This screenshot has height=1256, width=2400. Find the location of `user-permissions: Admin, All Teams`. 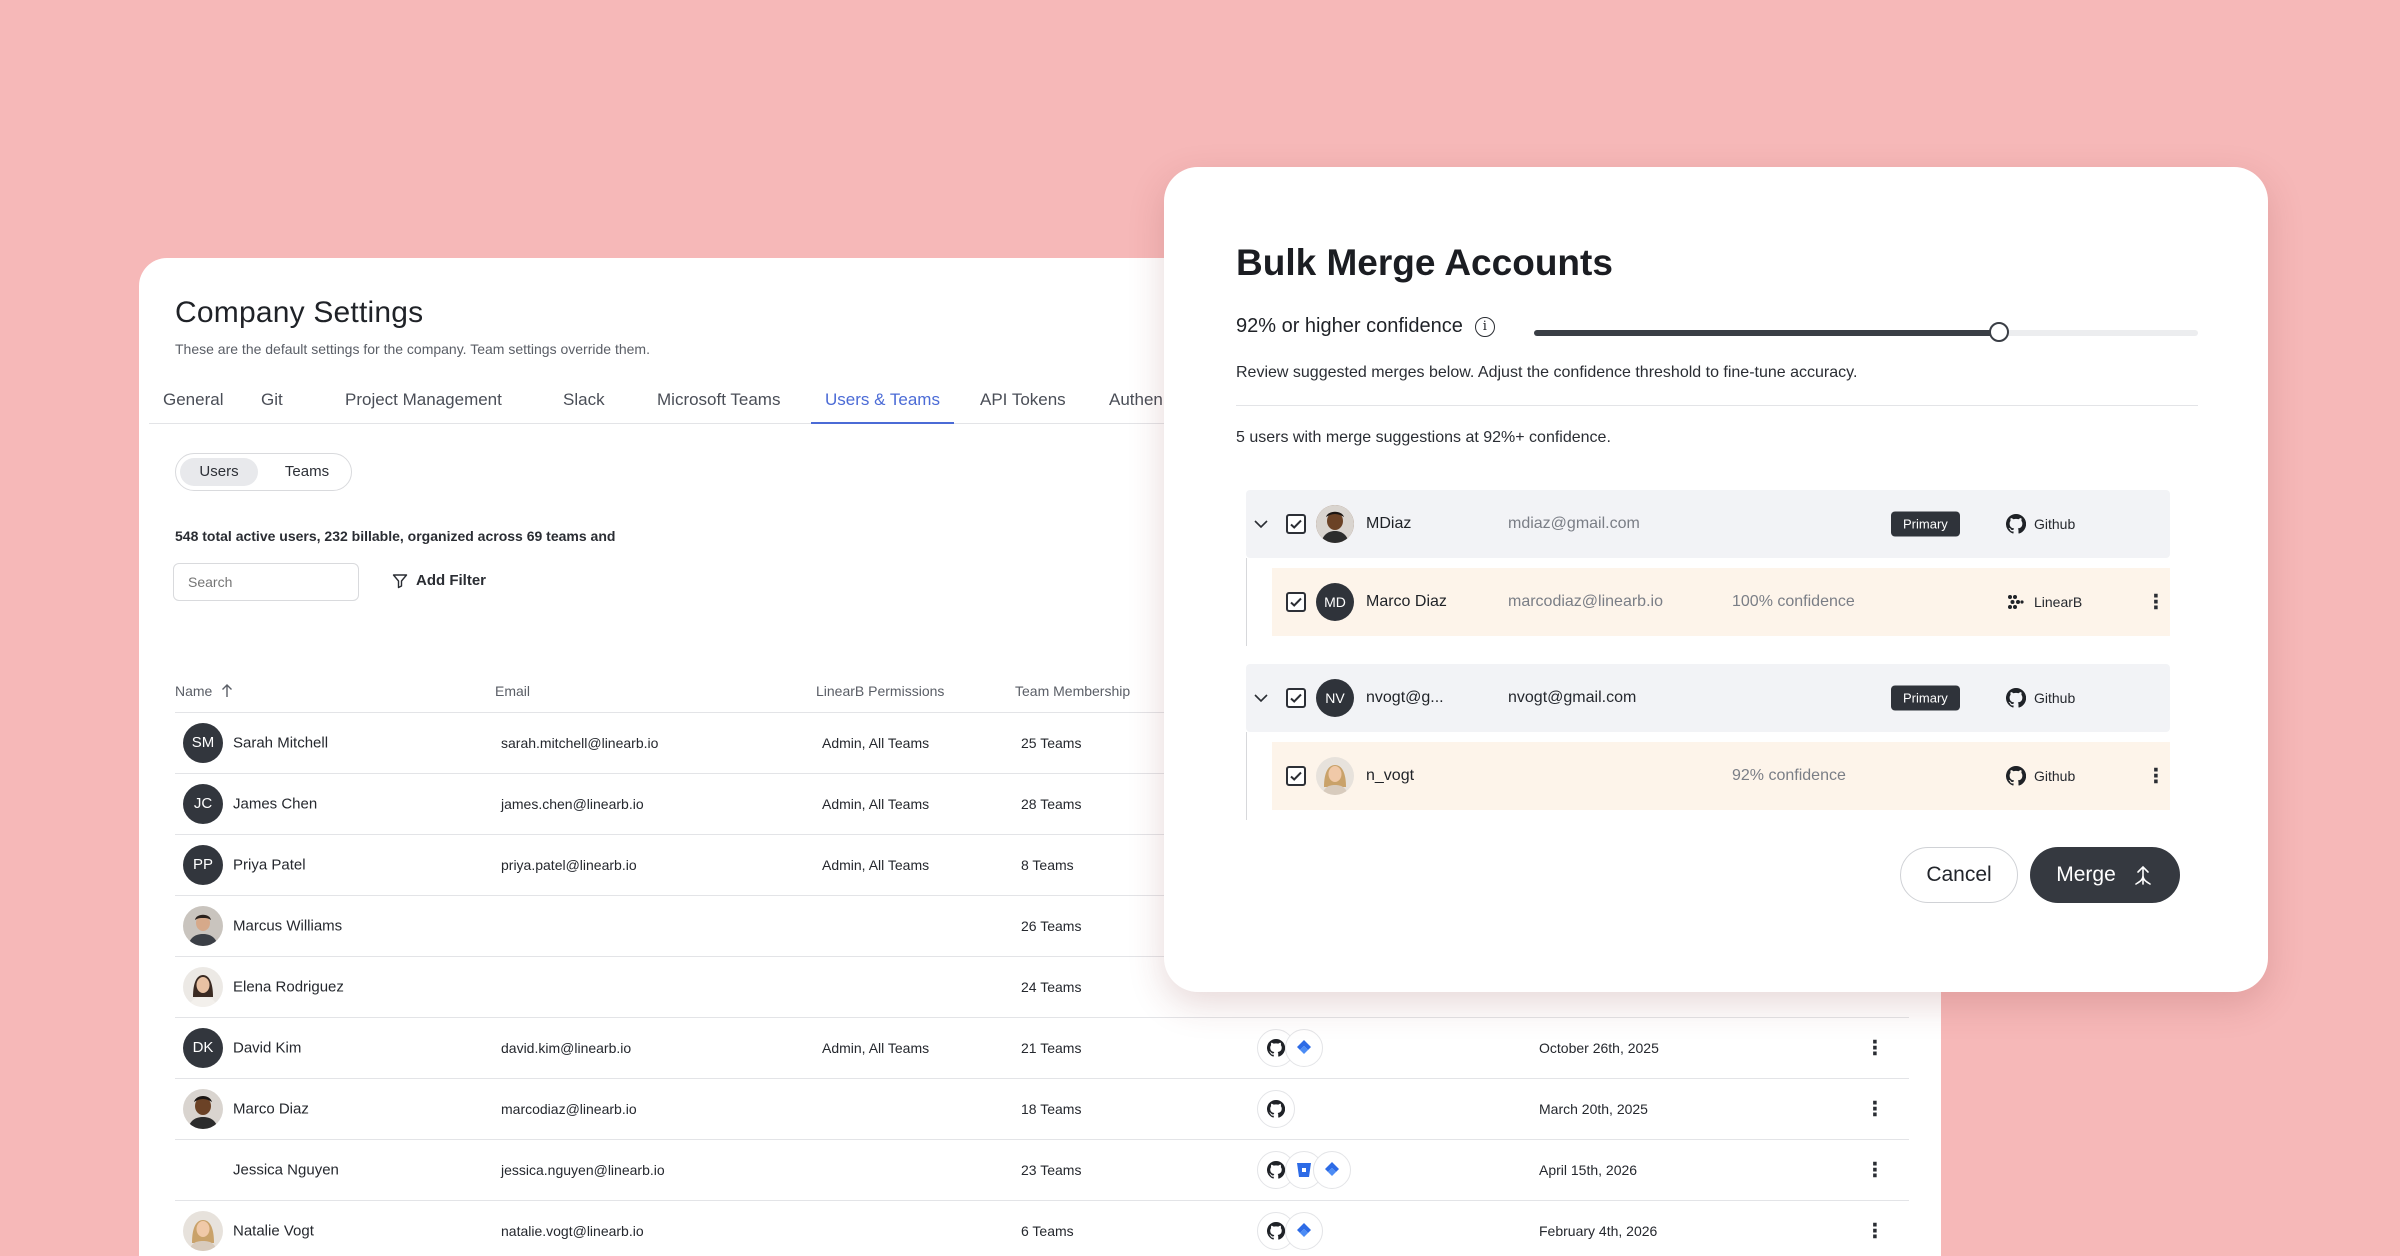

user-permissions: Admin, All Teams is located at coordinates (876, 743).